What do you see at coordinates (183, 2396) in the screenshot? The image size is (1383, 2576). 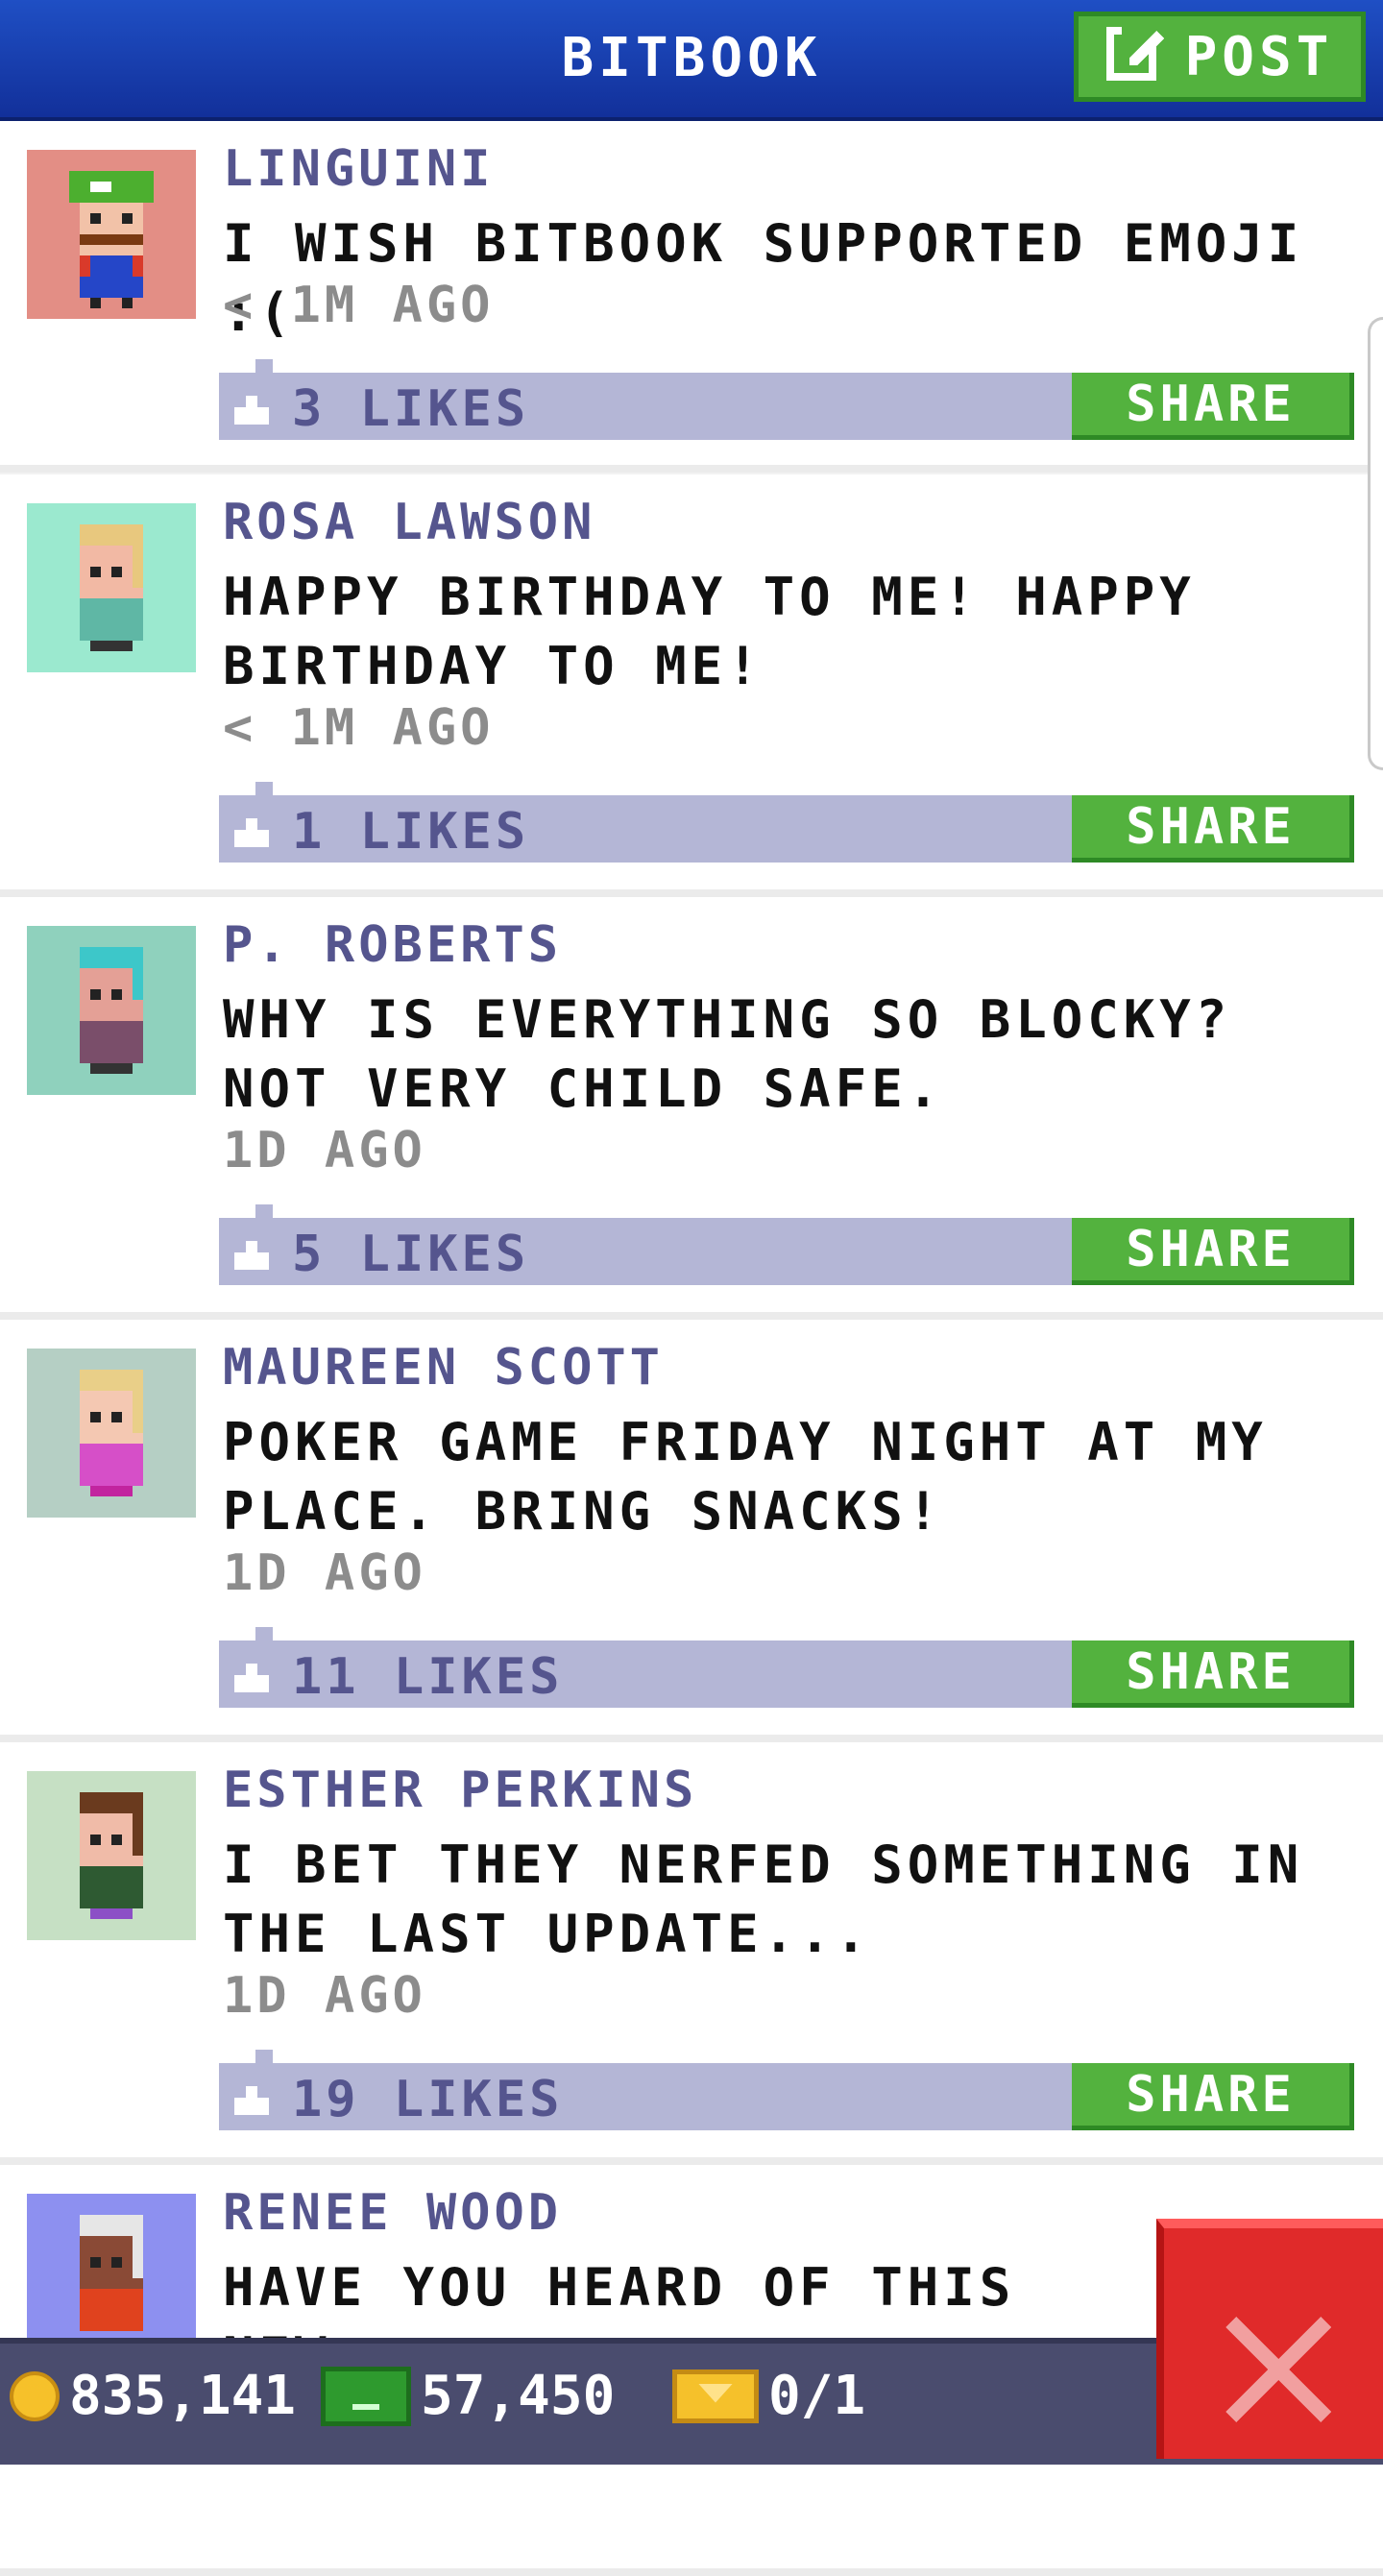 I see `coins-value: 835,141` at bounding box center [183, 2396].